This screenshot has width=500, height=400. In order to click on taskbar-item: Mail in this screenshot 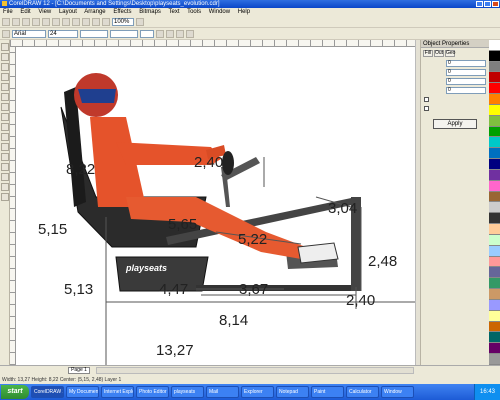, I will do `click(222, 392)`.